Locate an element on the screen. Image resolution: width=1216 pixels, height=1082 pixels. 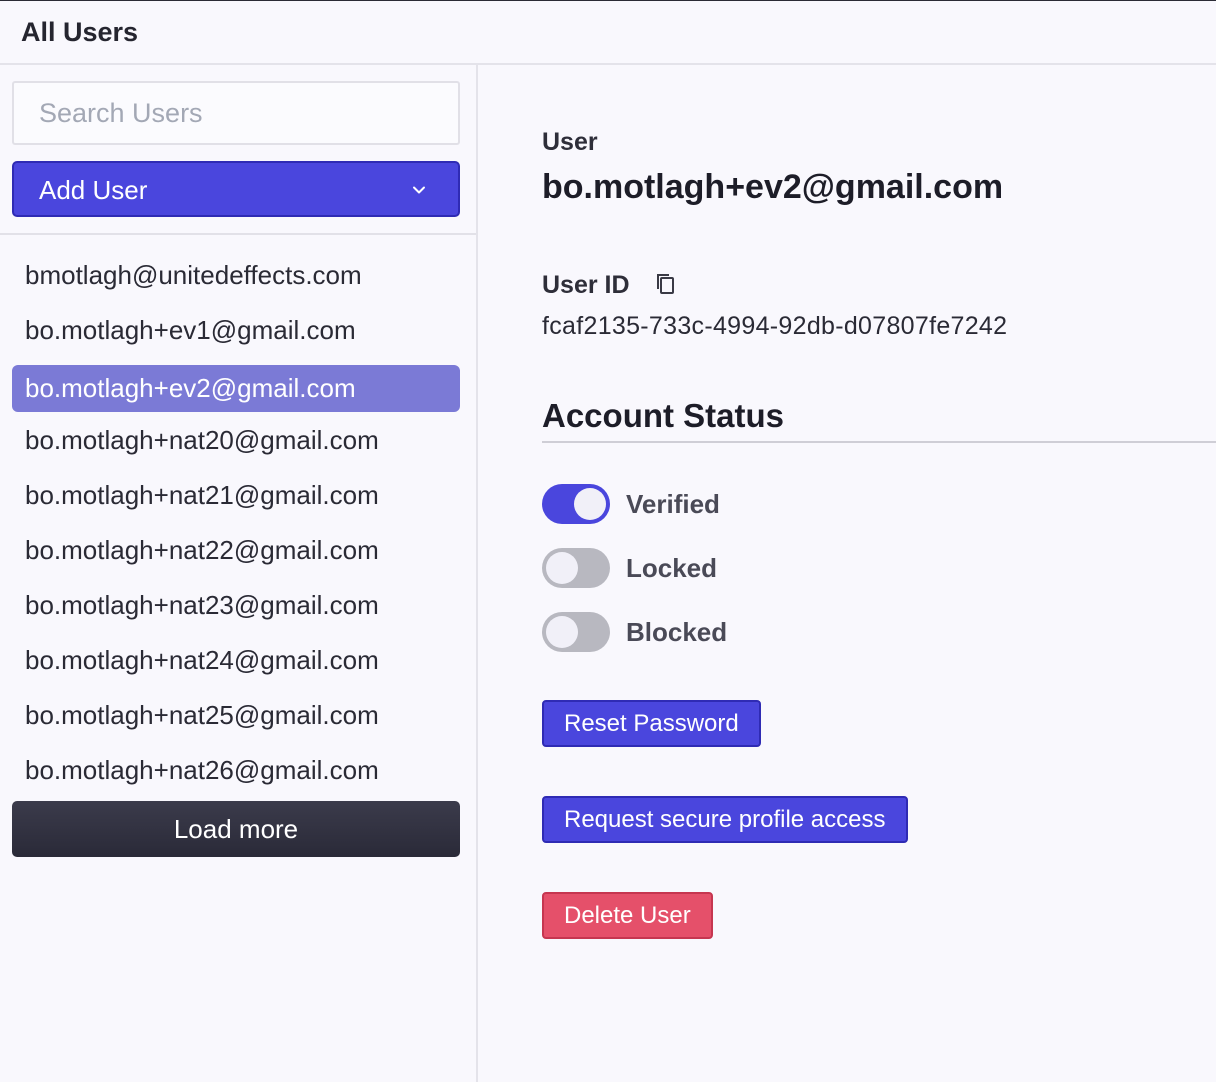
search-users-input is located at coordinates (236, 113).